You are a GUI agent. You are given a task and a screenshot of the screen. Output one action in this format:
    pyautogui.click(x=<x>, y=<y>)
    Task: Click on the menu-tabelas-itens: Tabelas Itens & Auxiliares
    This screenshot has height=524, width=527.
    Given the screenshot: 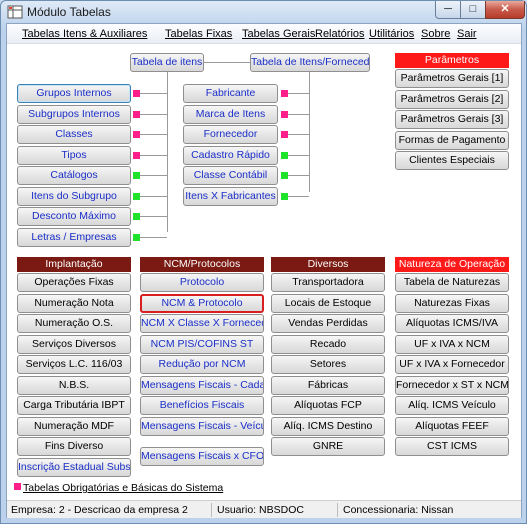 What is the action you would take?
    pyautogui.click(x=84, y=34)
    